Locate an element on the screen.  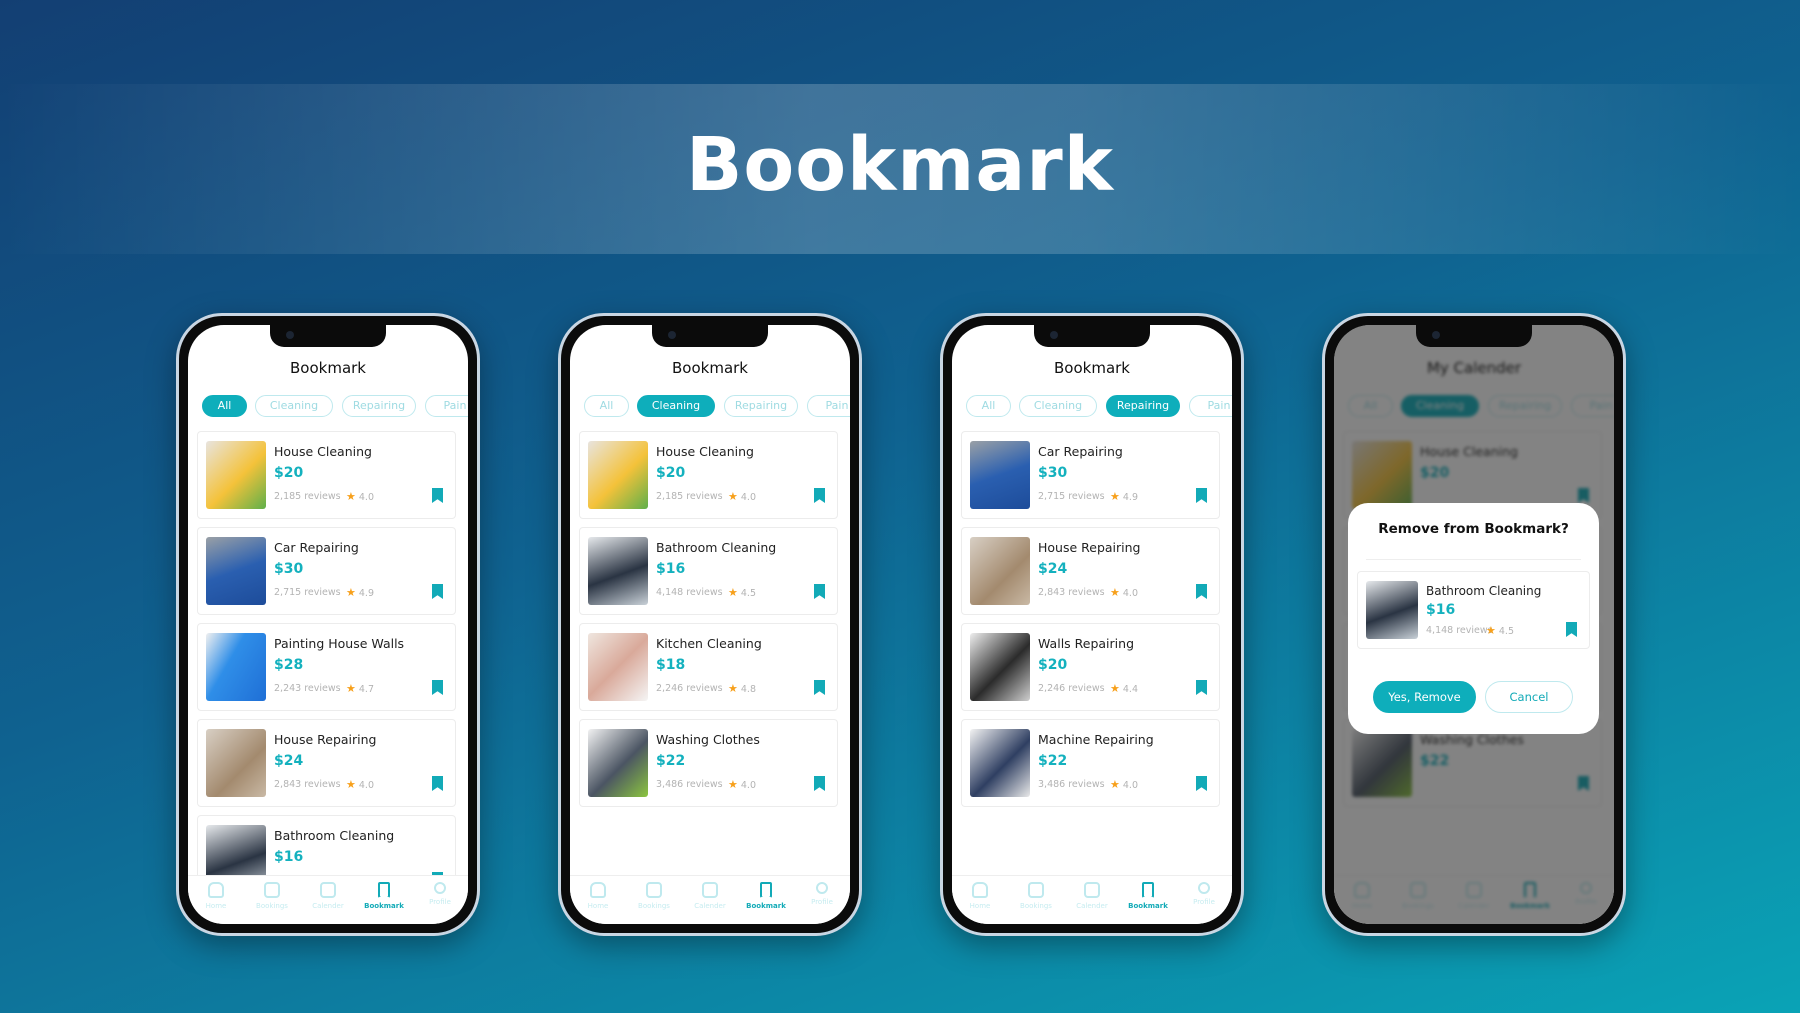
service-name: Bathroom Cleaning is located at coordinates (716, 547).